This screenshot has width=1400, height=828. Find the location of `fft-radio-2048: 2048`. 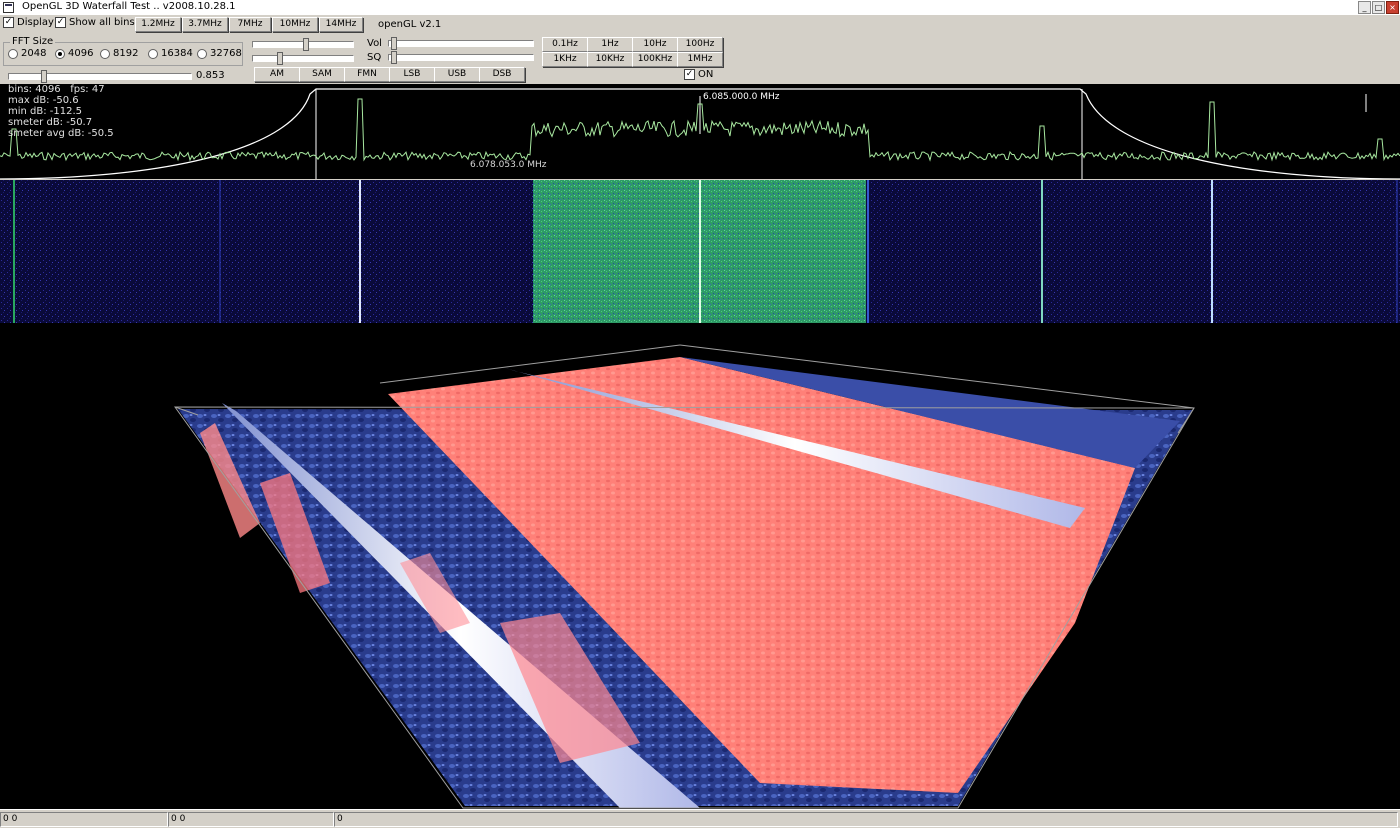

fft-radio-2048: 2048 is located at coordinates (27, 53).